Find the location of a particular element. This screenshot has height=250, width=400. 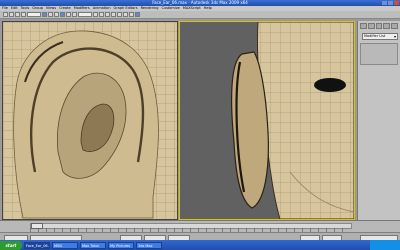

taskbar-item: Max Tutor is located at coordinates (93, 245).